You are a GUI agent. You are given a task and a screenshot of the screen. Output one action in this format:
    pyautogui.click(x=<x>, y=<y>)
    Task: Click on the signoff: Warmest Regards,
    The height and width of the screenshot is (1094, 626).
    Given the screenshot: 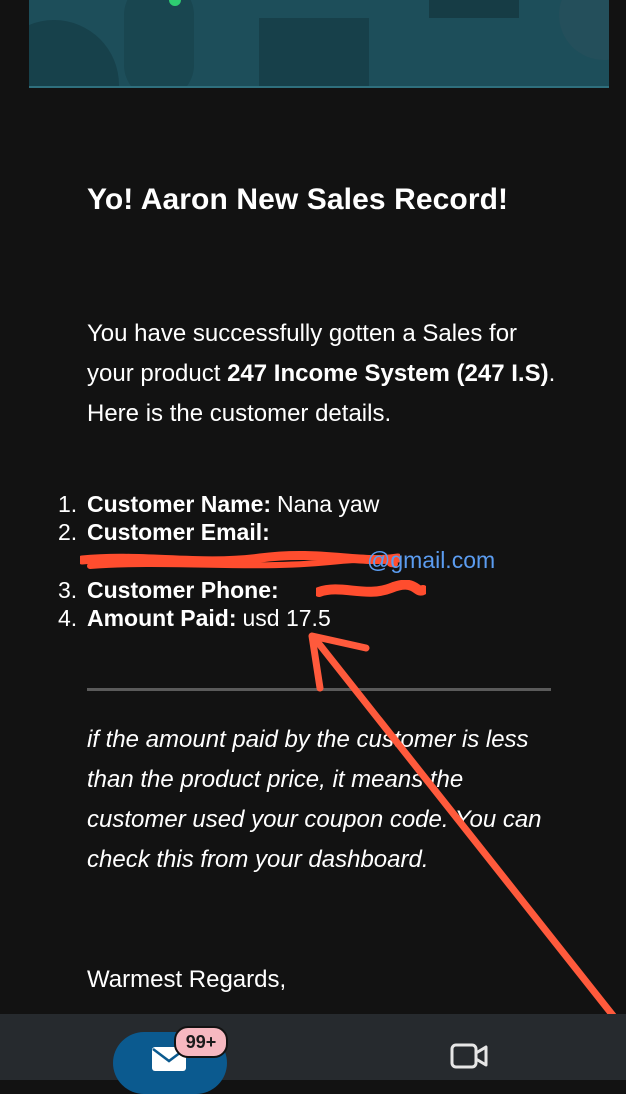 What is the action you would take?
    pyautogui.click(x=187, y=979)
    